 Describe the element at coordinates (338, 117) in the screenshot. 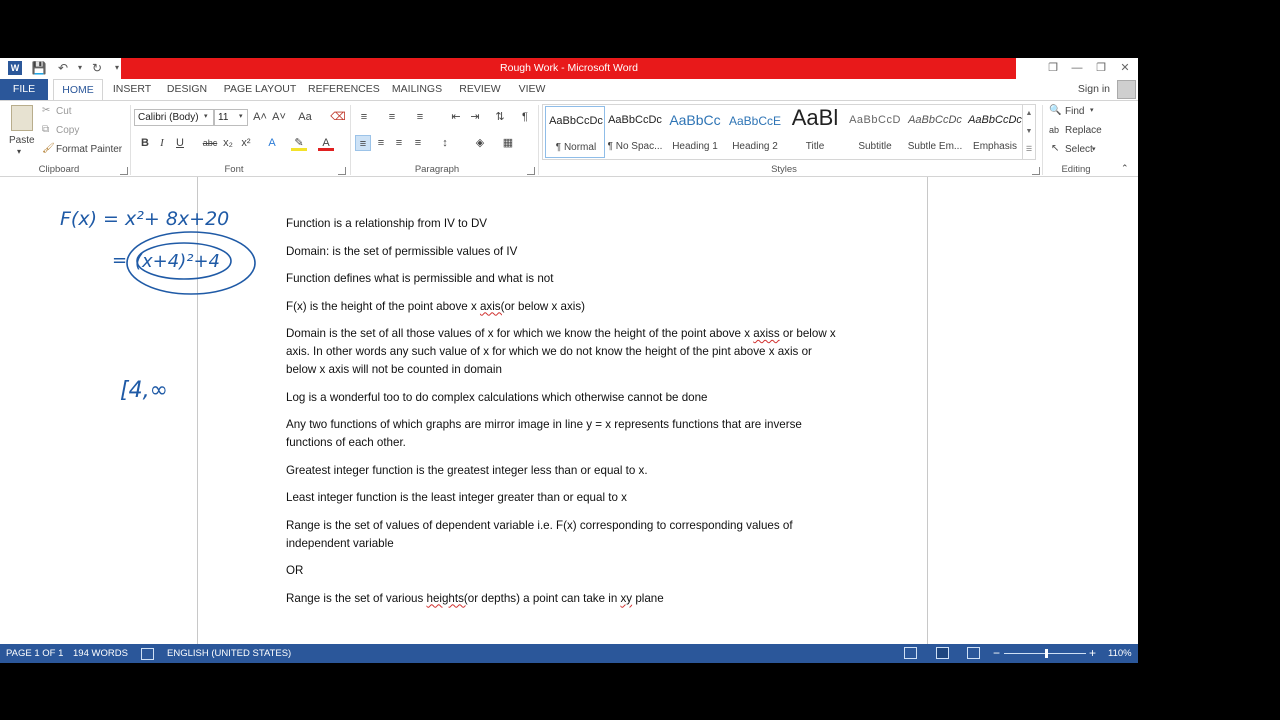

I see `clear-formatting-icon: ⌫` at that location.